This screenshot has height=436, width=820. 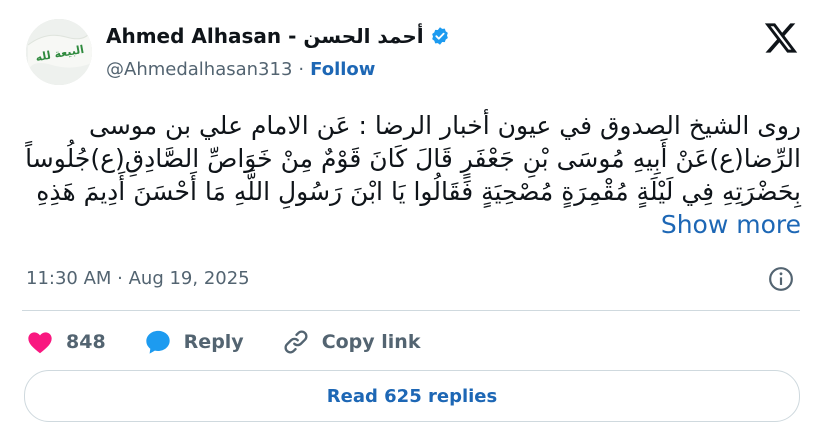 I want to click on divider, so click(x=411, y=310).